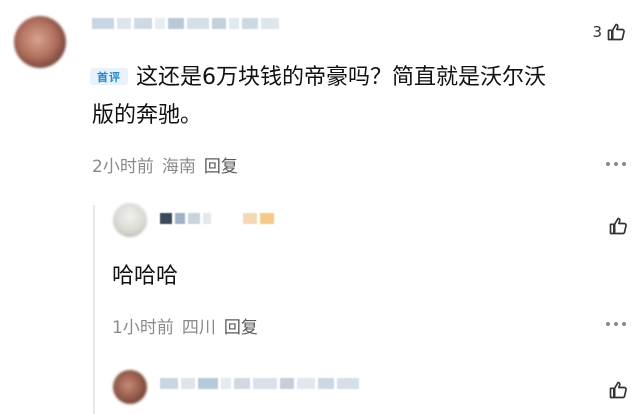  I want to click on comment-meta: 2小时前 海南 回复, so click(165, 164).